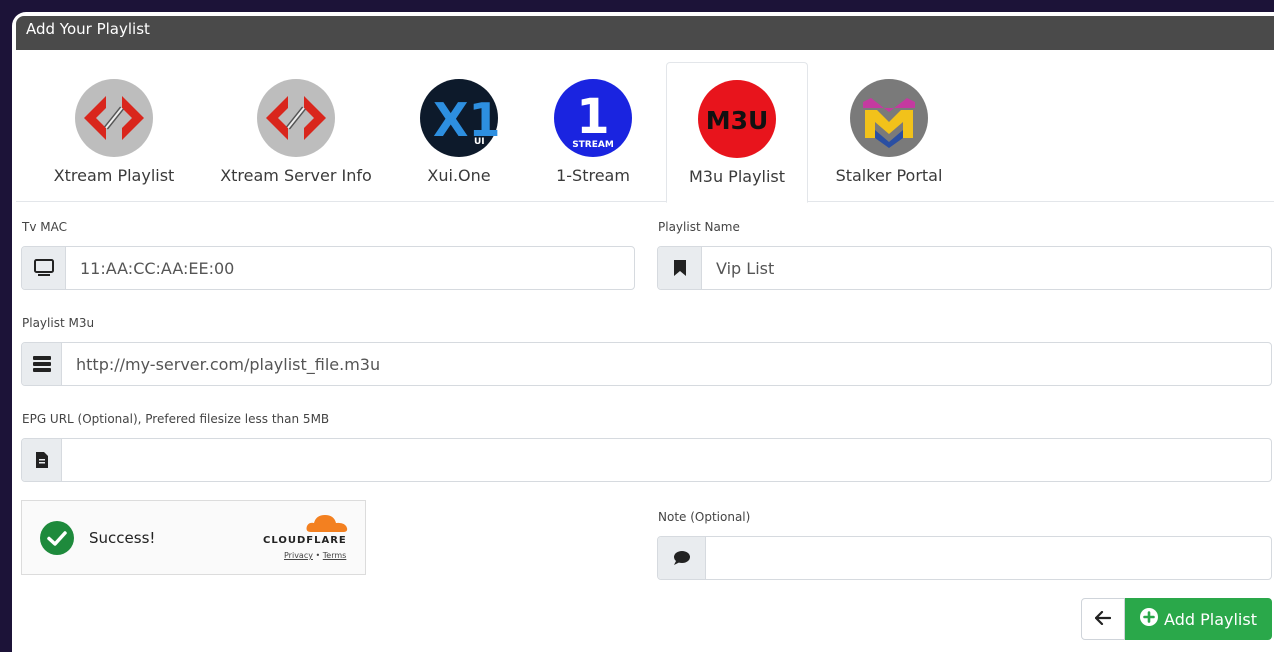 The height and width of the screenshot is (652, 1274). I want to click on playlist-m3u-label: Playlist M3u, so click(58, 323).